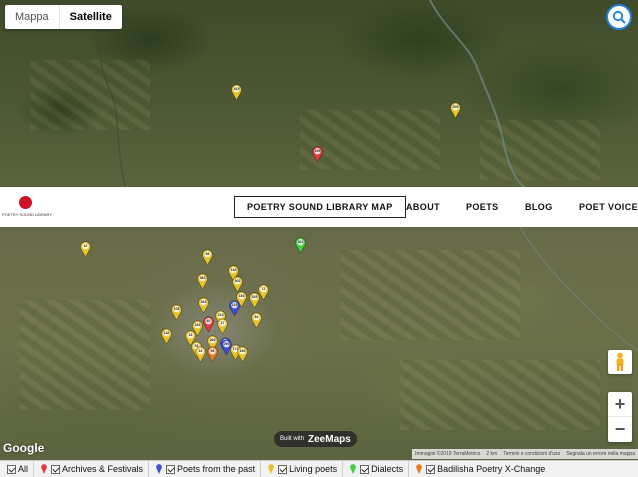 Image resolution: width=638 pixels, height=477 pixels. Describe the element at coordinates (176, 309) in the screenshot. I see `marker-label: 108` at that location.